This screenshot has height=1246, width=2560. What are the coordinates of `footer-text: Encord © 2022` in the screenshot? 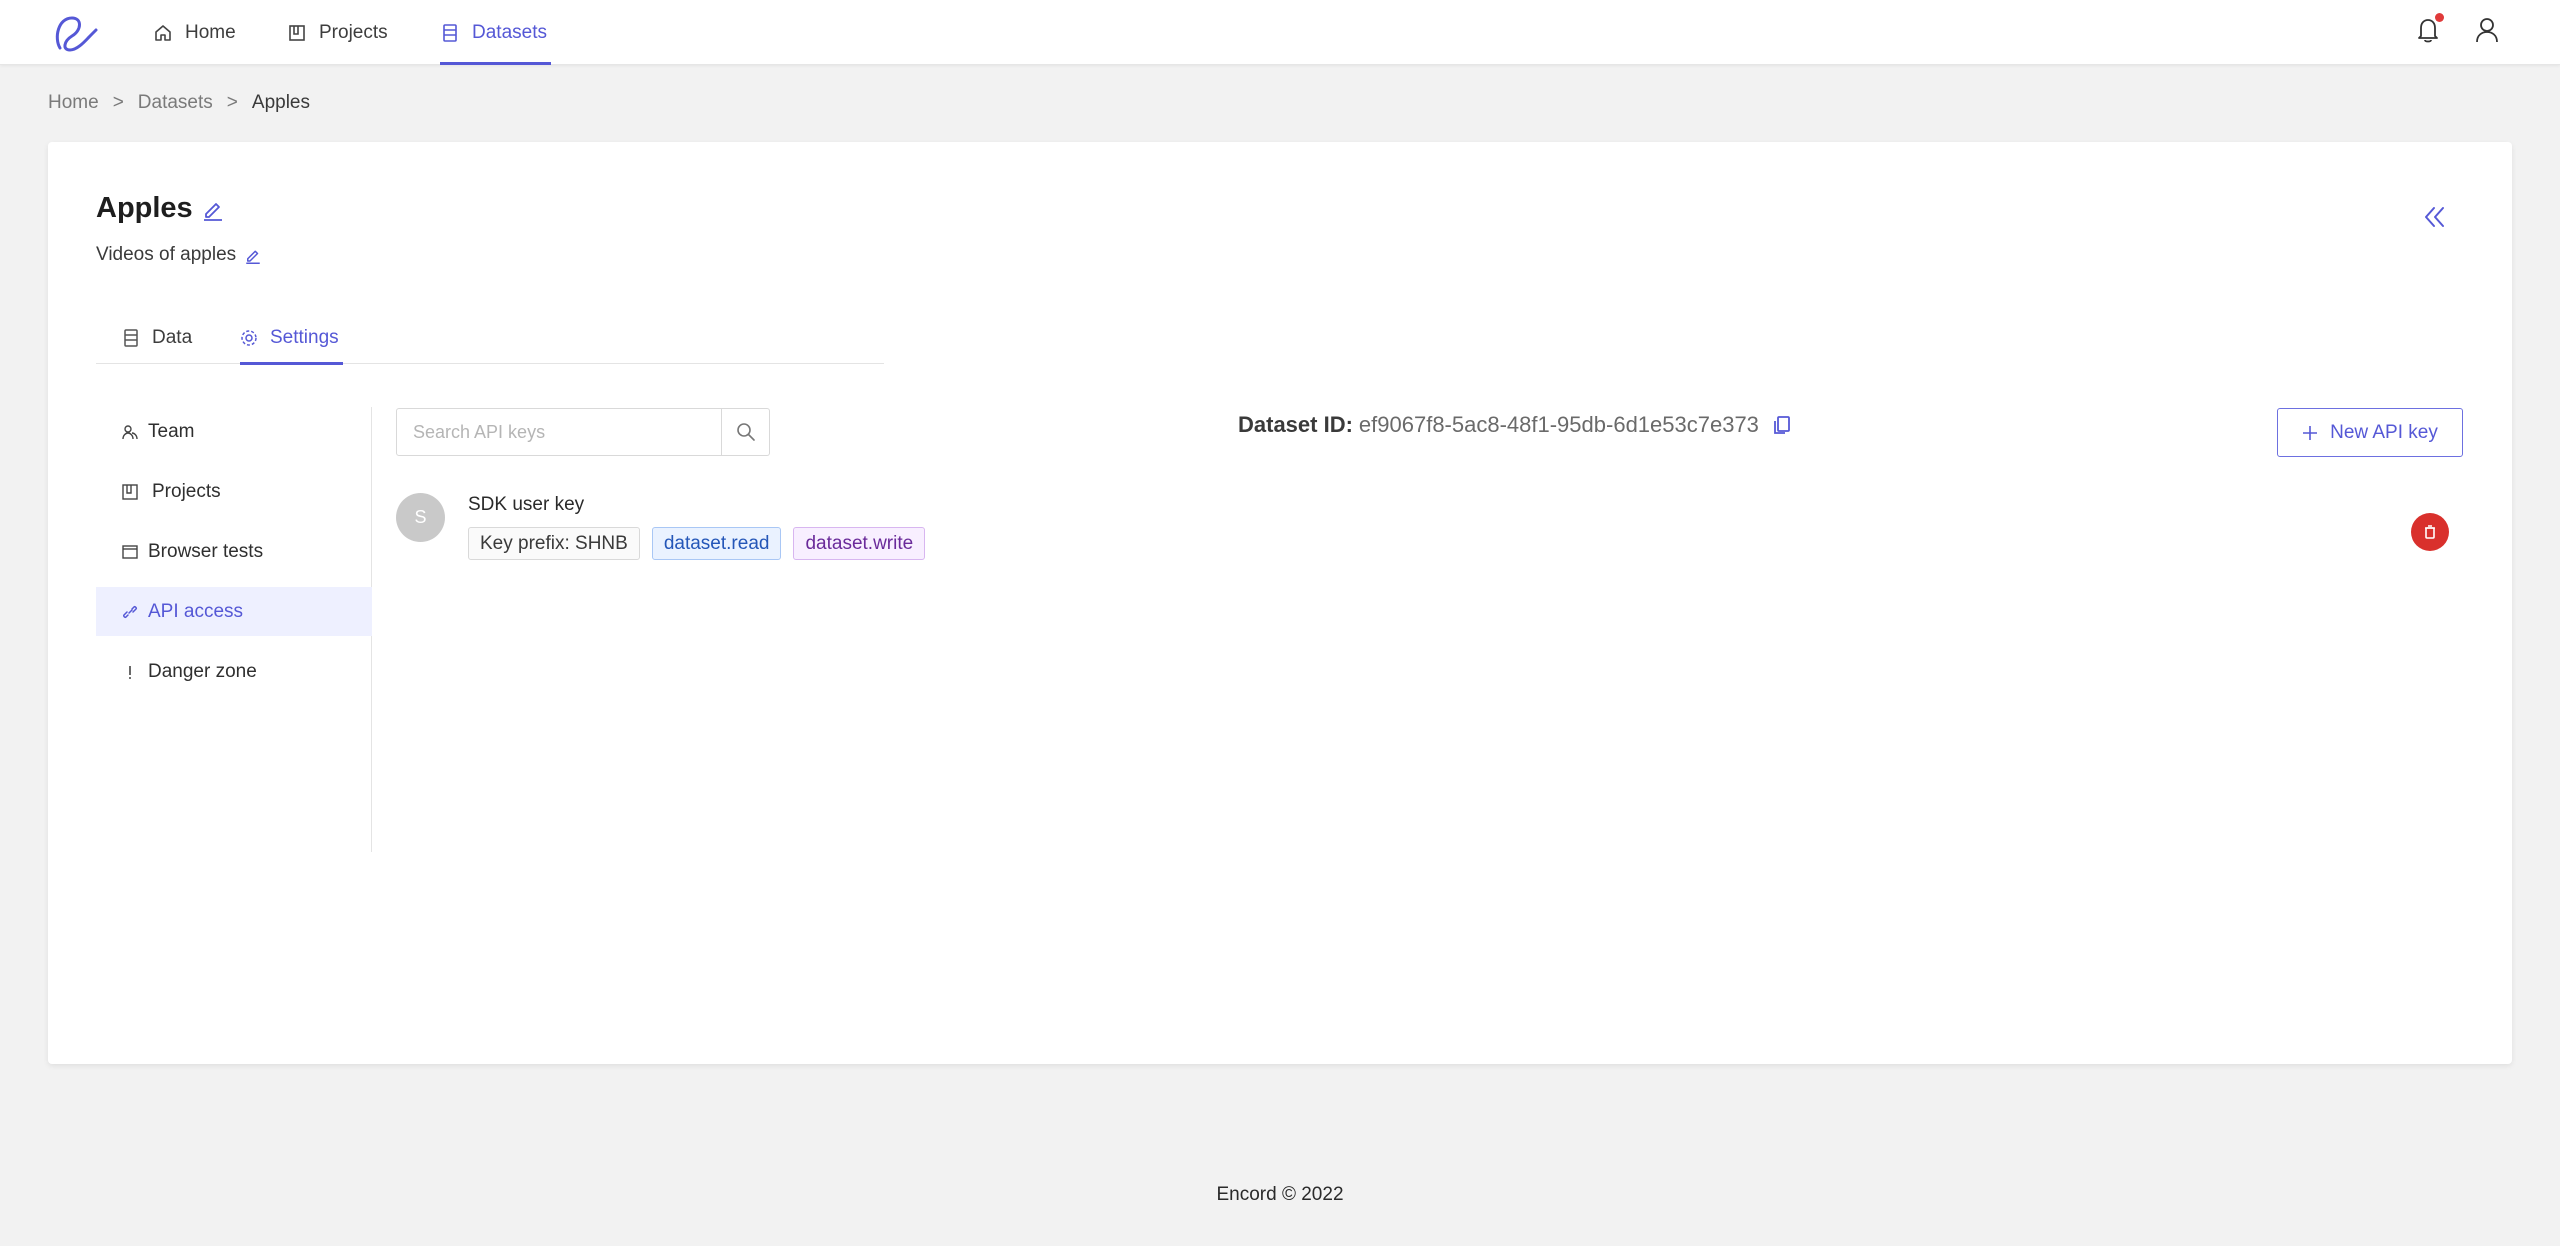 It's located at (1280, 1194).